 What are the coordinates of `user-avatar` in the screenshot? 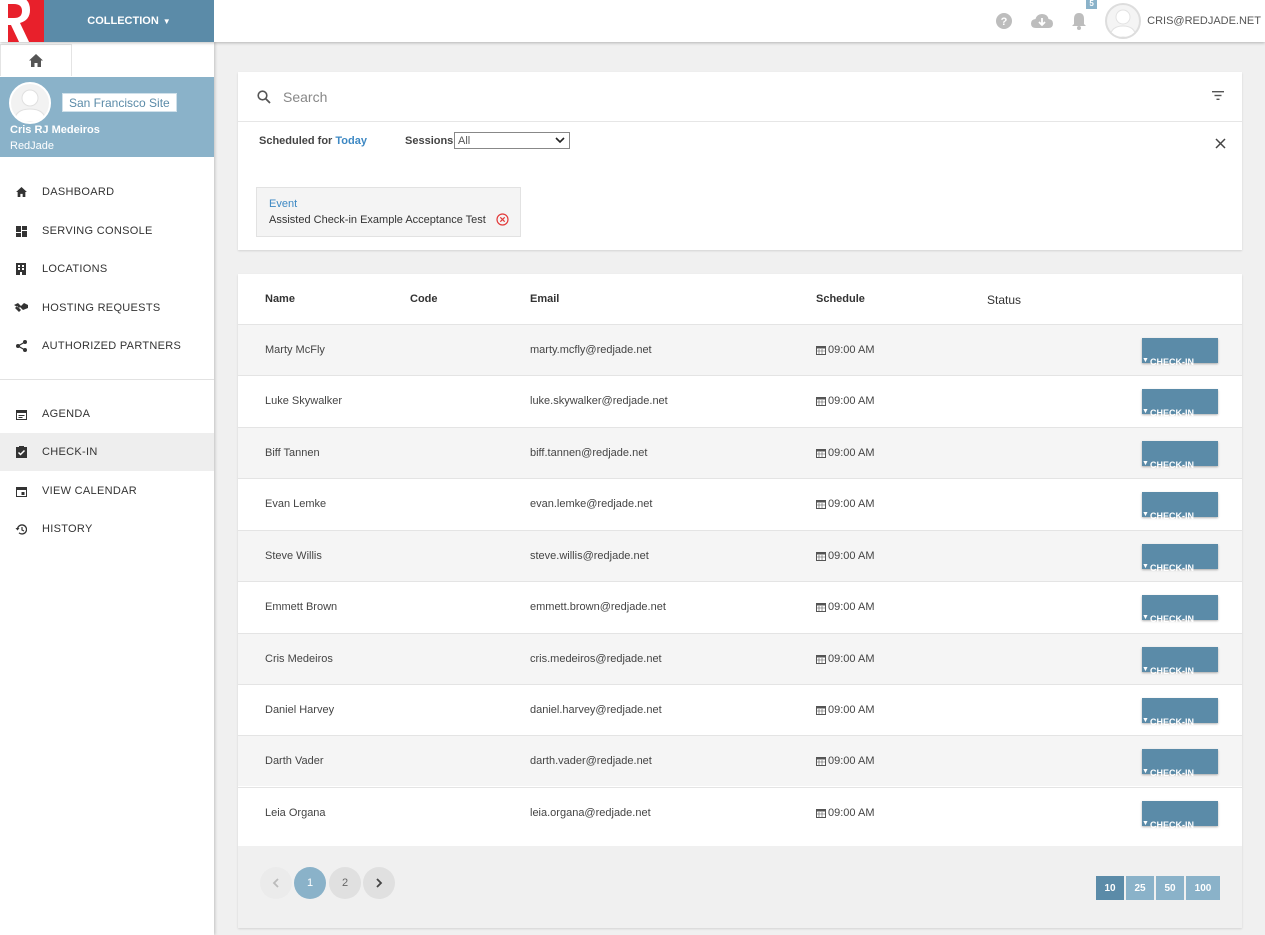 It's located at (1123, 21).